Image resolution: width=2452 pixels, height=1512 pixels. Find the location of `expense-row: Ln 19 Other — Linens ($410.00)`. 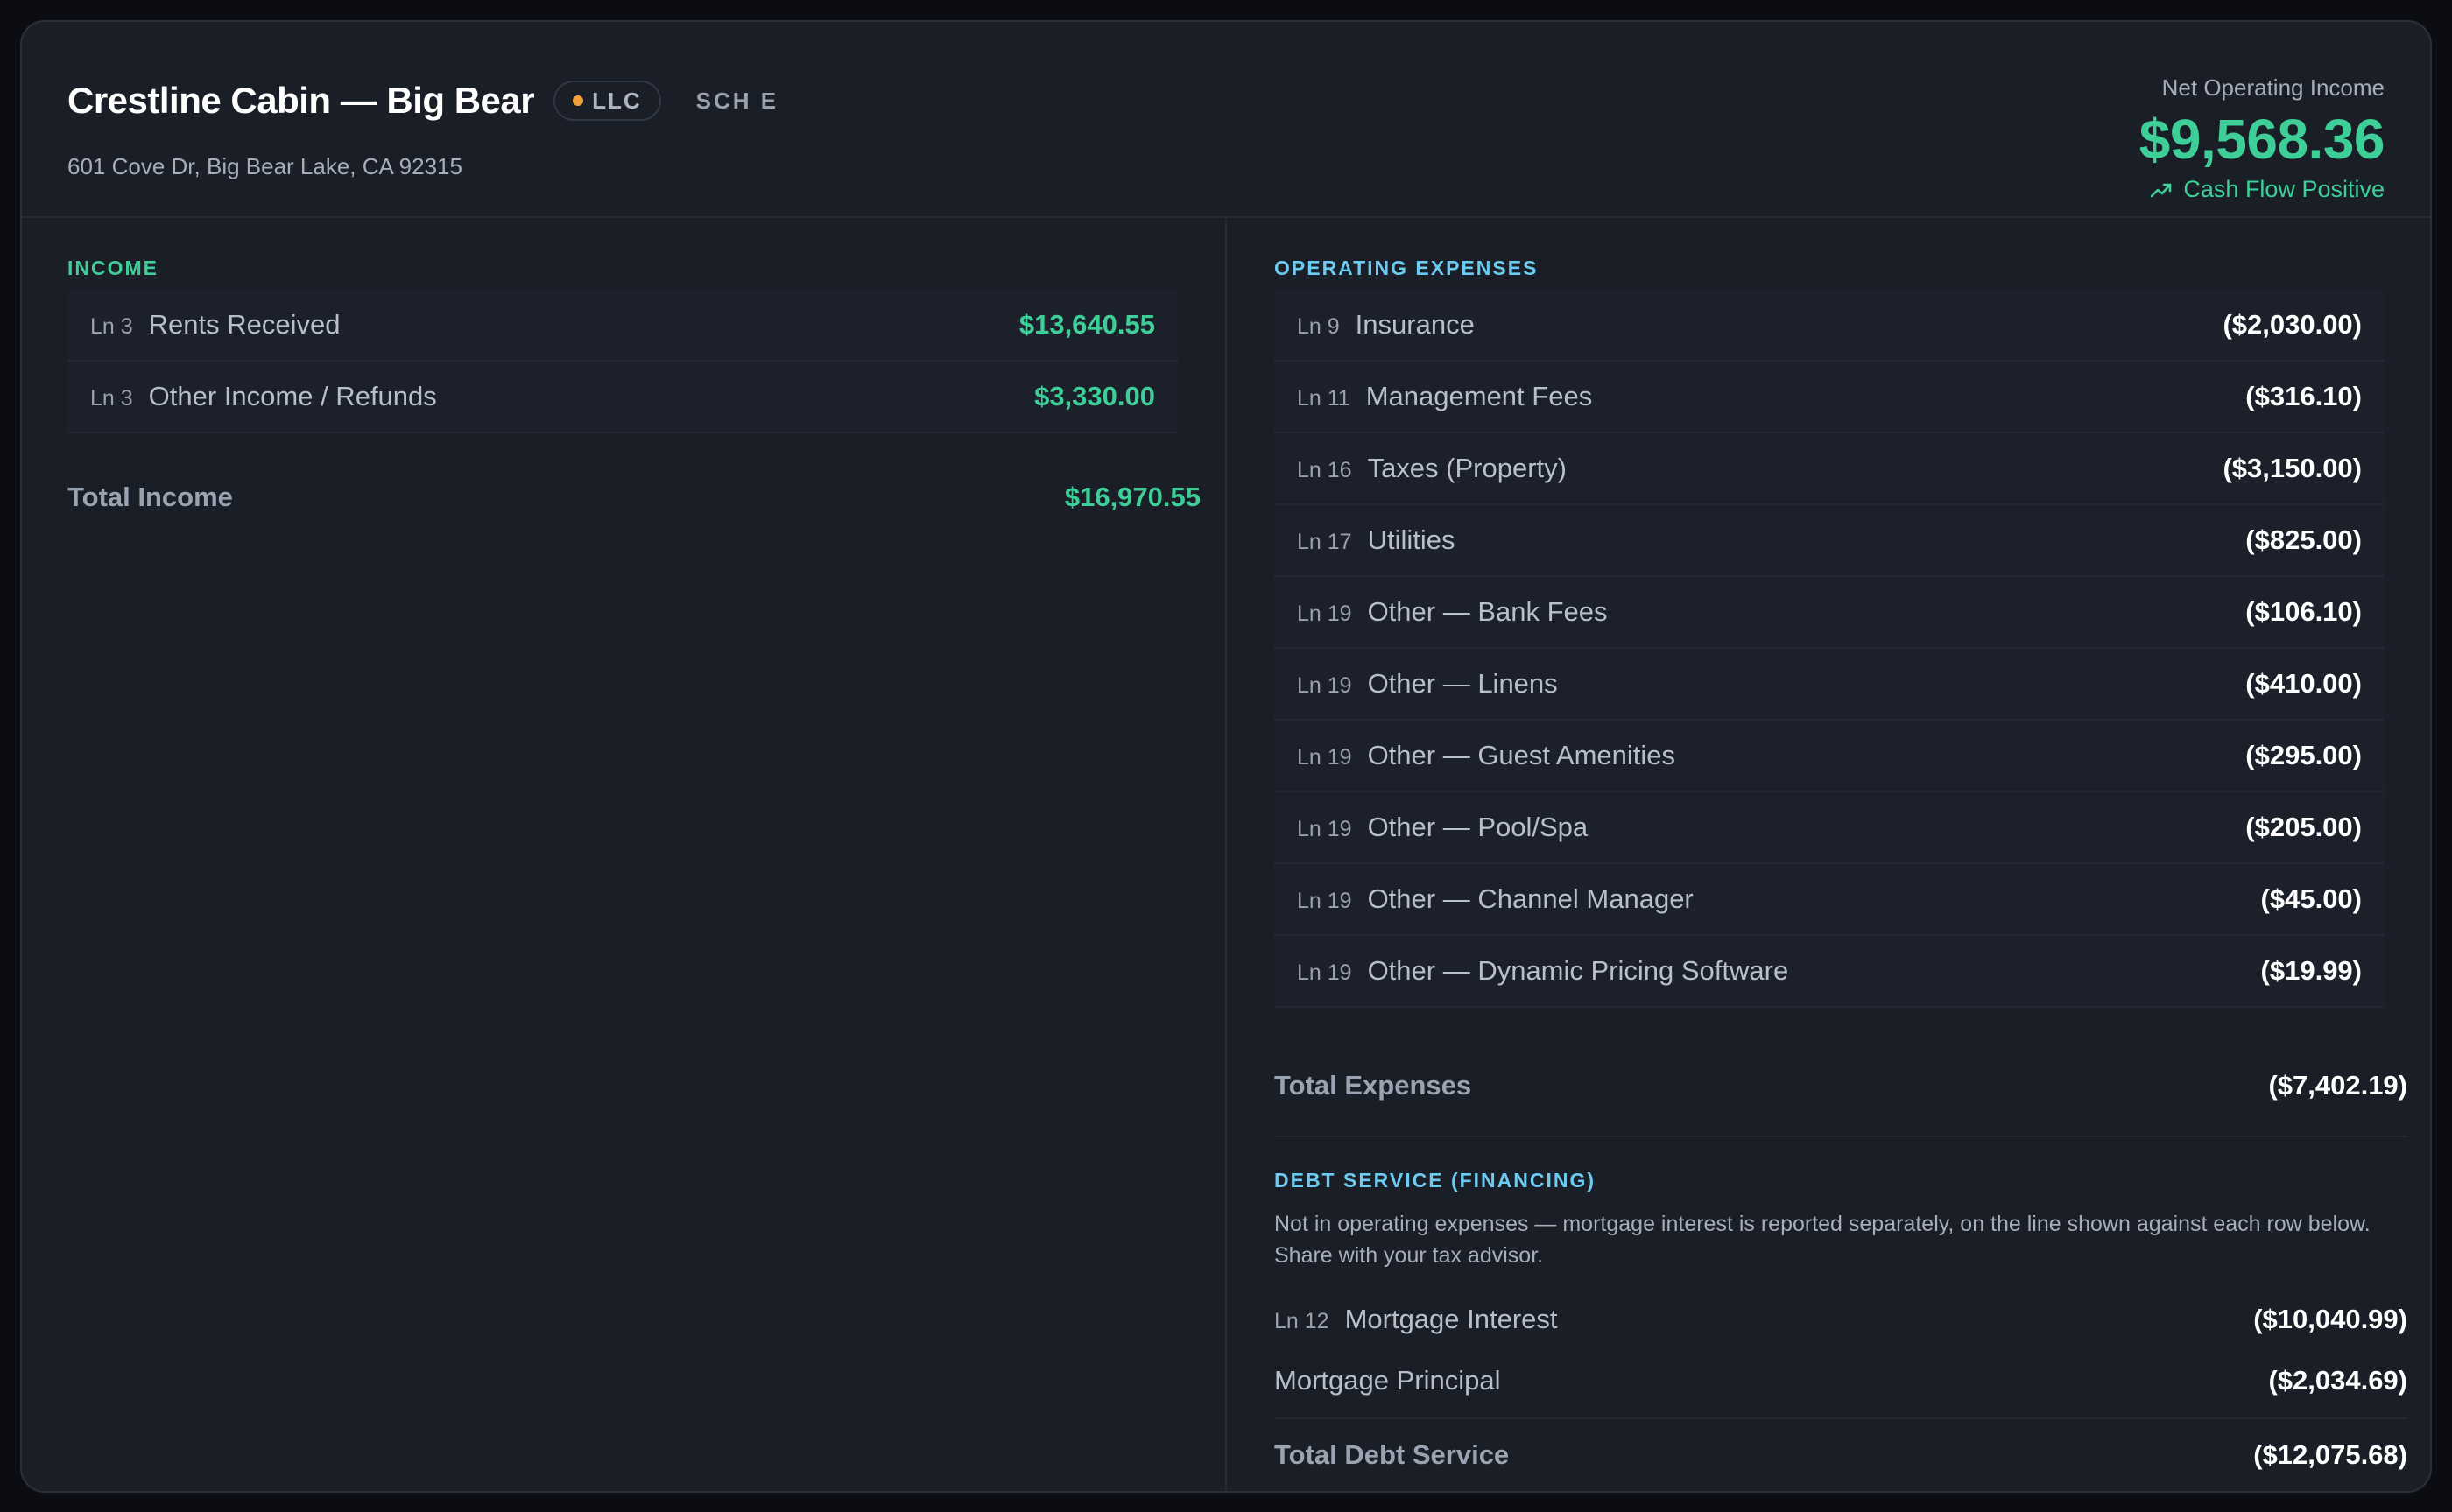

expense-row: Ln 19 Other — Linens ($410.00) is located at coordinates (1829, 685).